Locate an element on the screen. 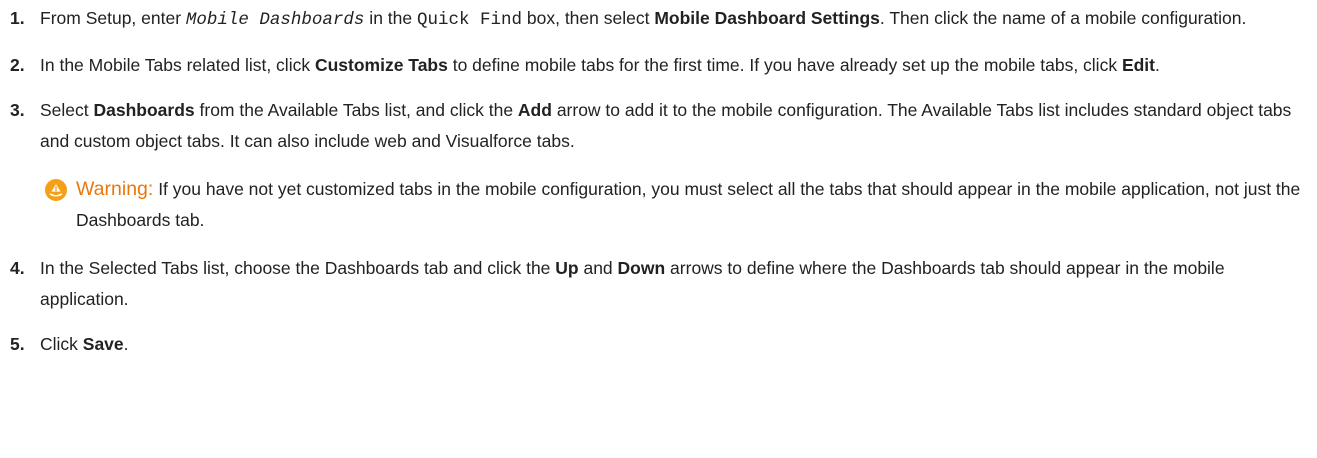  step-text: In the Mobile Tabs related list, click is located at coordinates (177, 65).